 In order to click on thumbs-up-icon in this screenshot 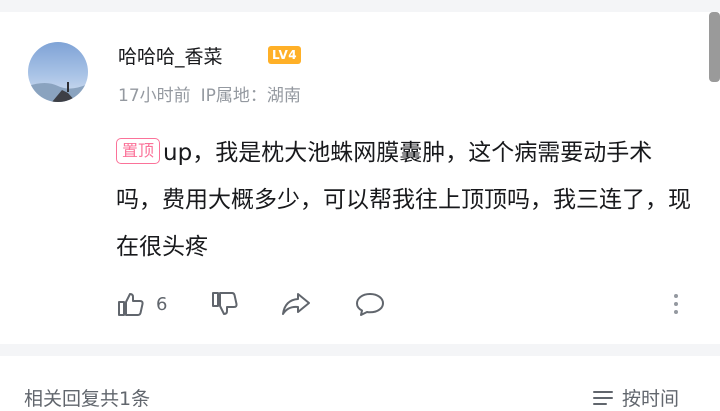, I will do `click(131, 304)`.